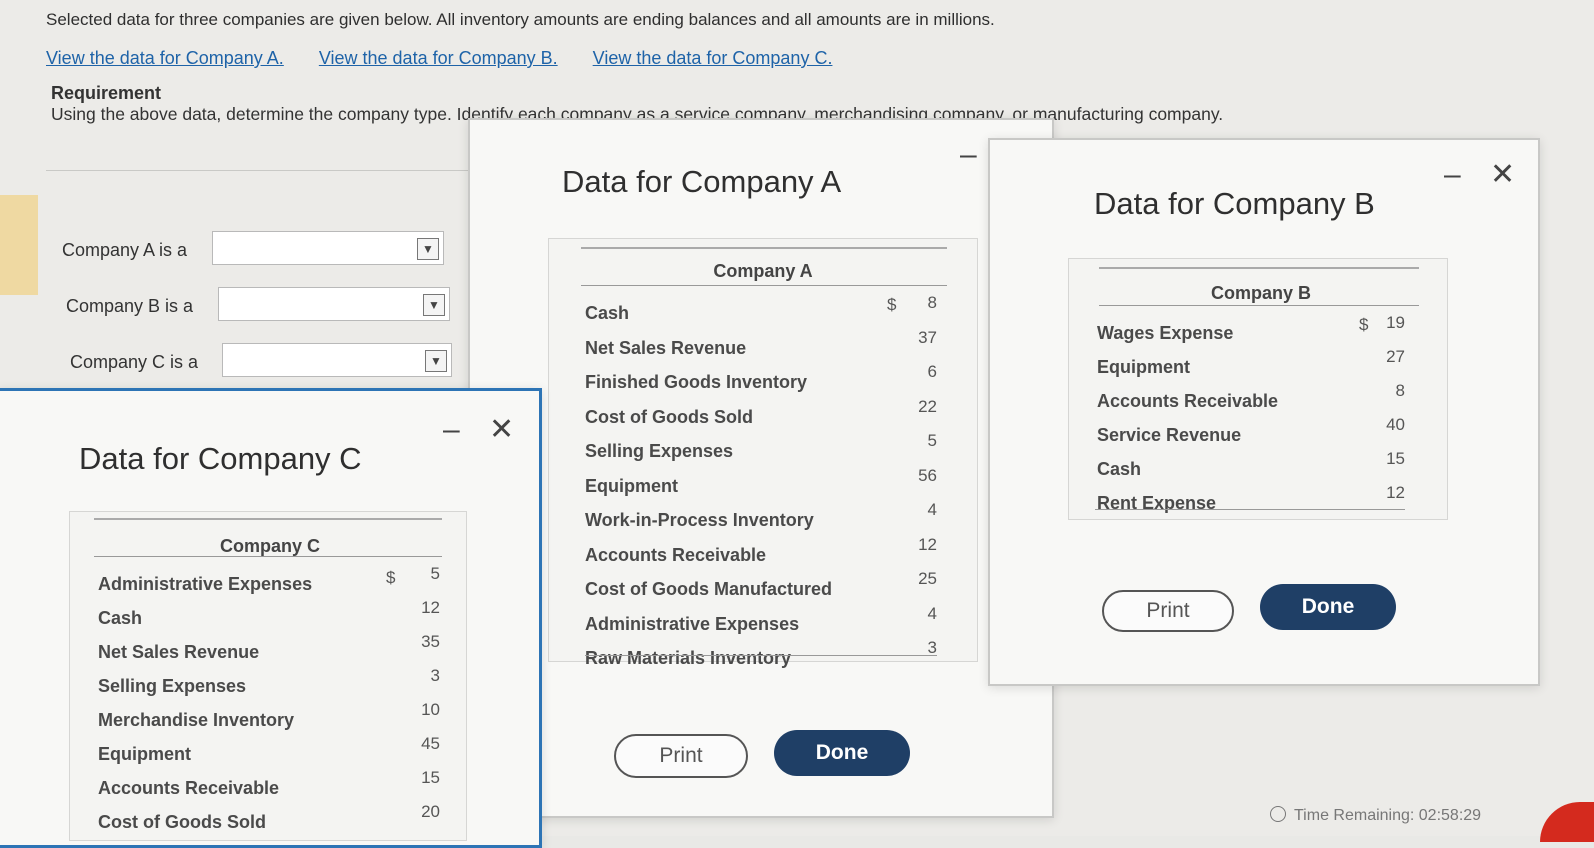 This screenshot has width=1594, height=848. What do you see at coordinates (19, 245) in the screenshot?
I see `highlight-strip` at bounding box center [19, 245].